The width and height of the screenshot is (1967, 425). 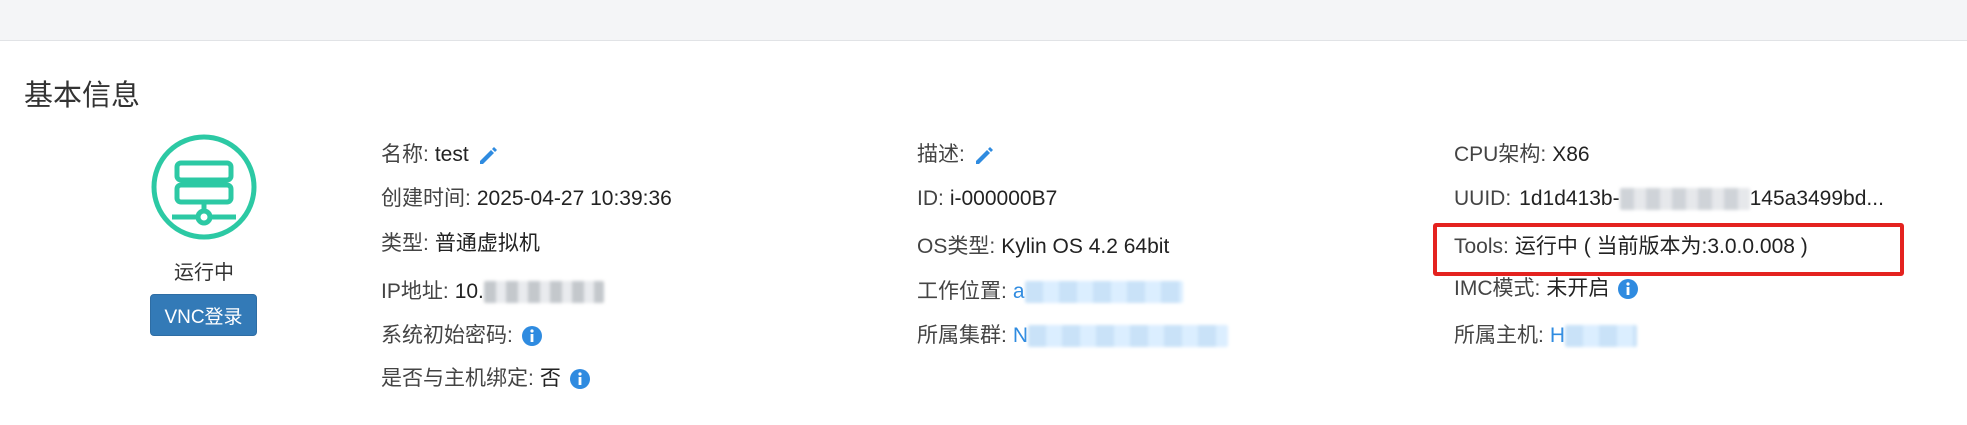 What do you see at coordinates (962, 335) in the screenshot?
I see `cluster-label: 所属集群:` at bounding box center [962, 335].